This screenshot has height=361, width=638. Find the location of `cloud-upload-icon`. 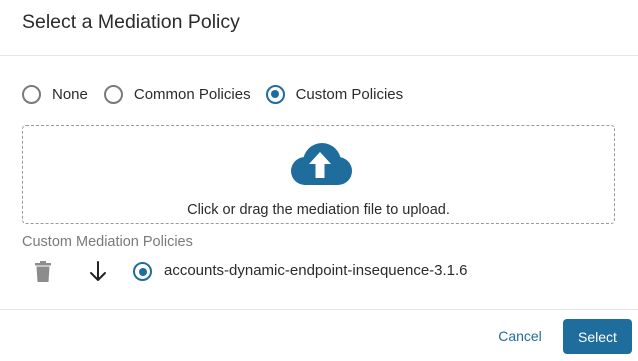

cloud-upload-icon is located at coordinates (321, 164).